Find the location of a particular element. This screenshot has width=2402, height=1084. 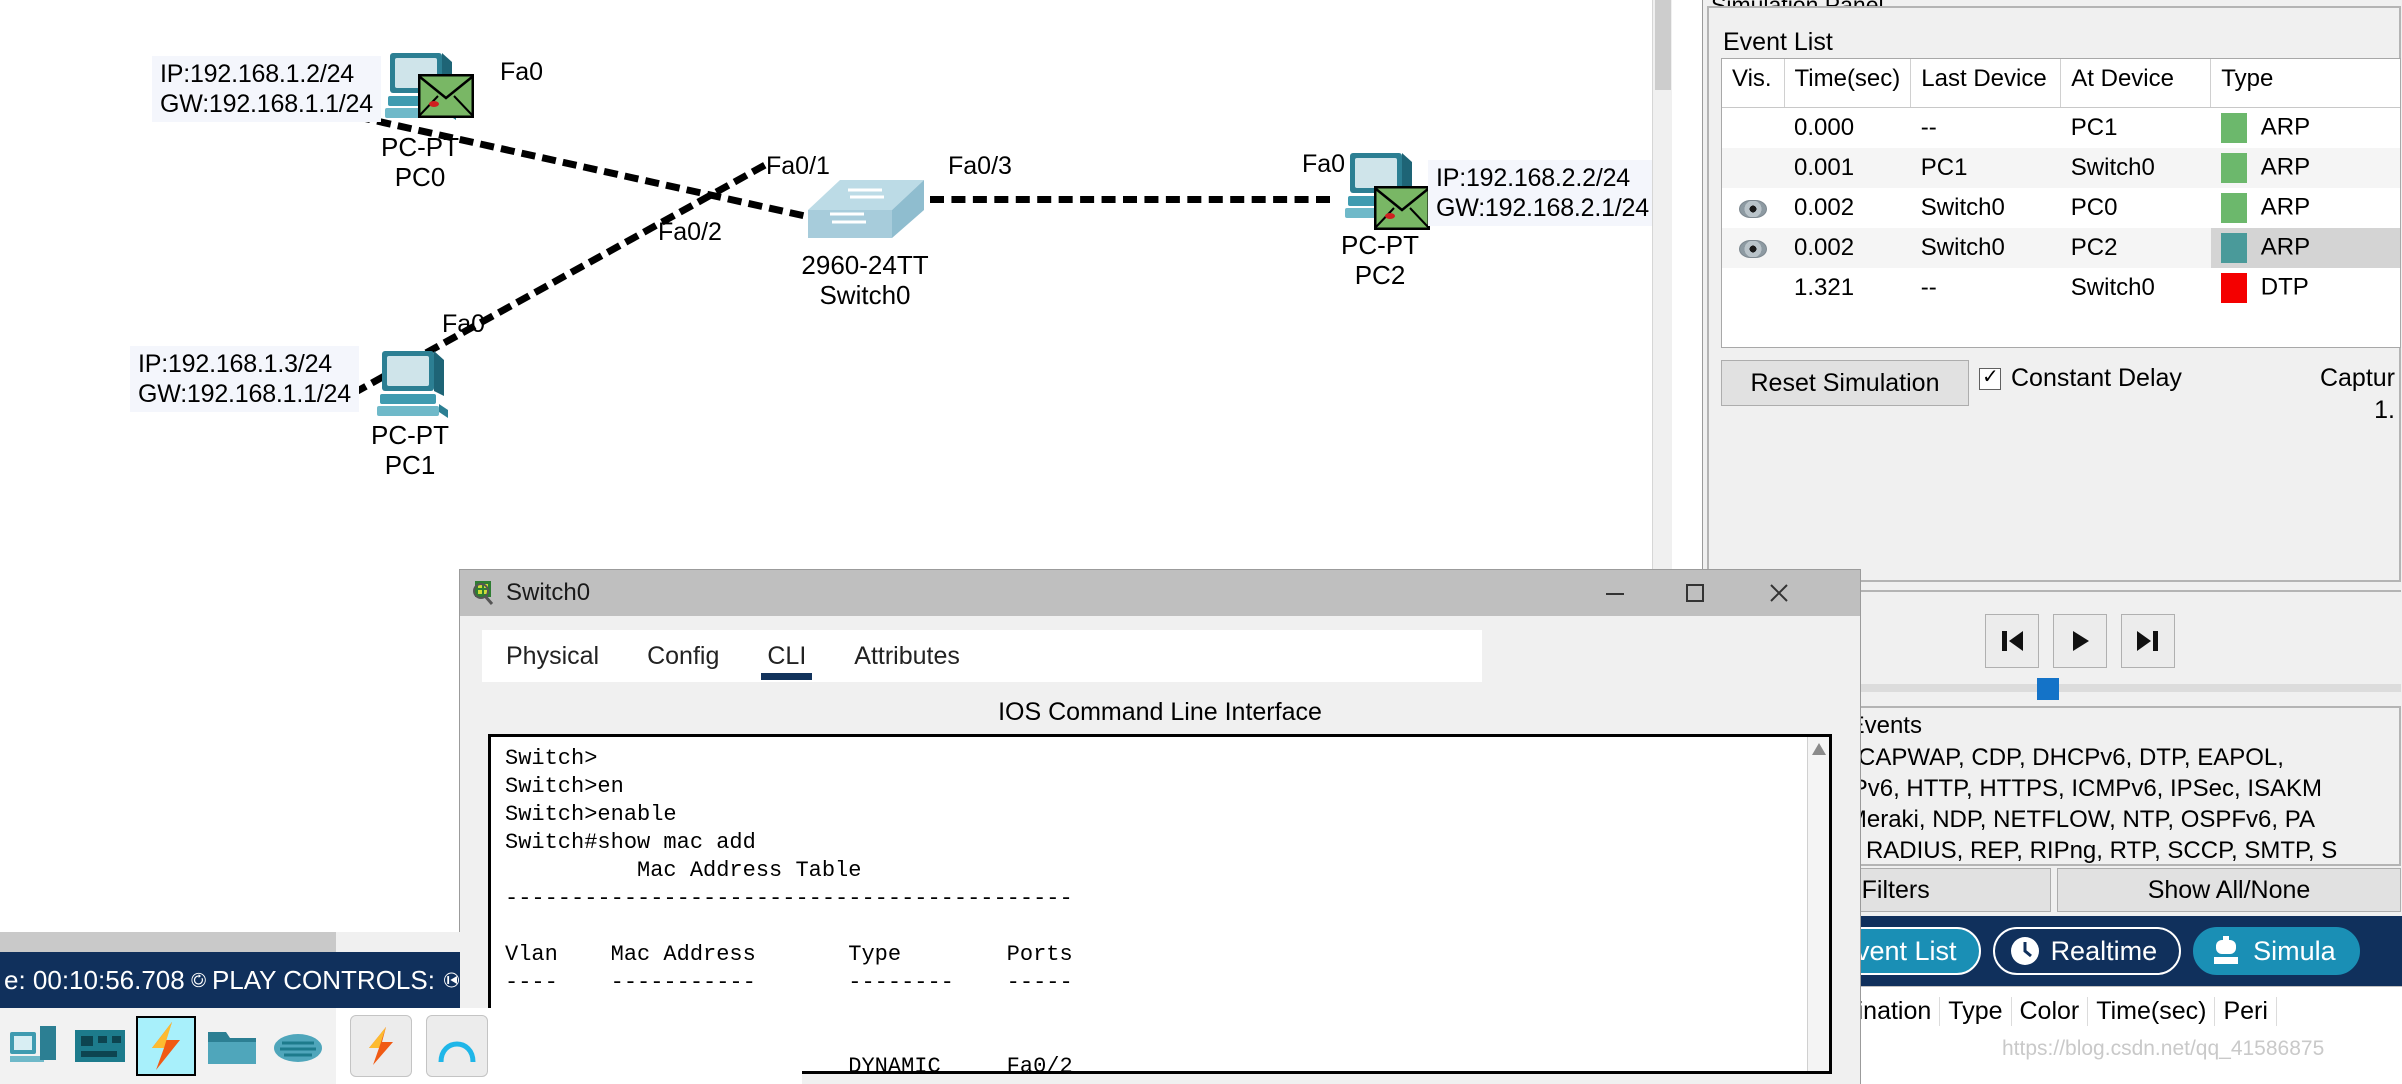

link-switch-pc2 is located at coordinates (1130, 199).